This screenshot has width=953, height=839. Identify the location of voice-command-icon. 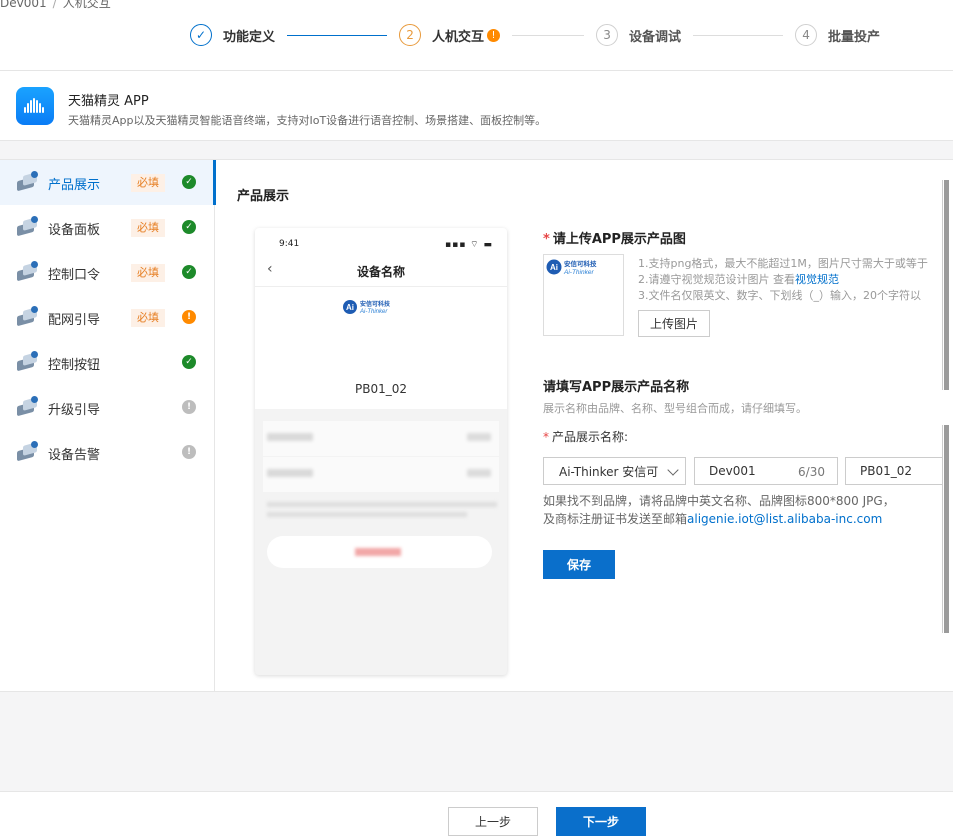
(28, 271).